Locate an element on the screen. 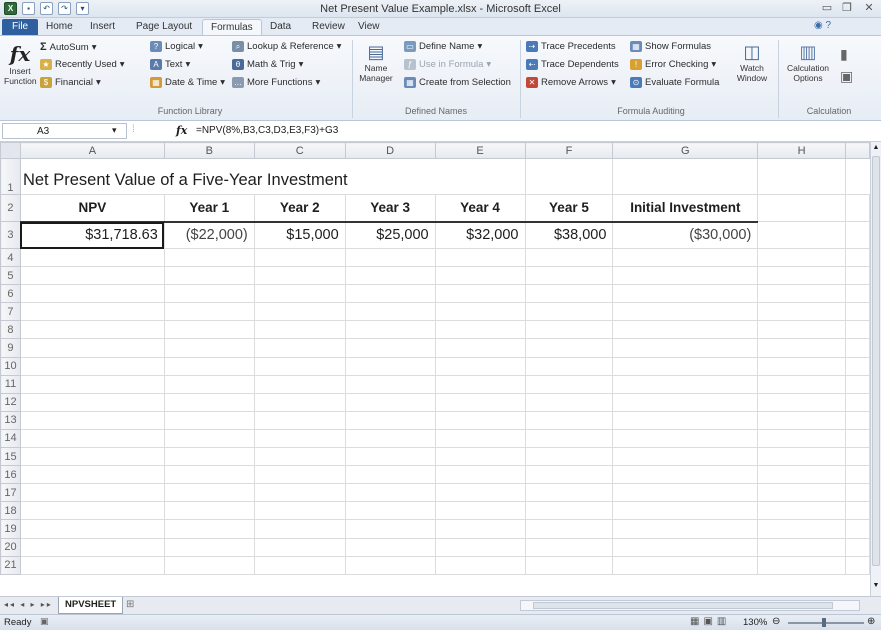 This screenshot has height=630, width=881. tab-file: File is located at coordinates (20, 27).